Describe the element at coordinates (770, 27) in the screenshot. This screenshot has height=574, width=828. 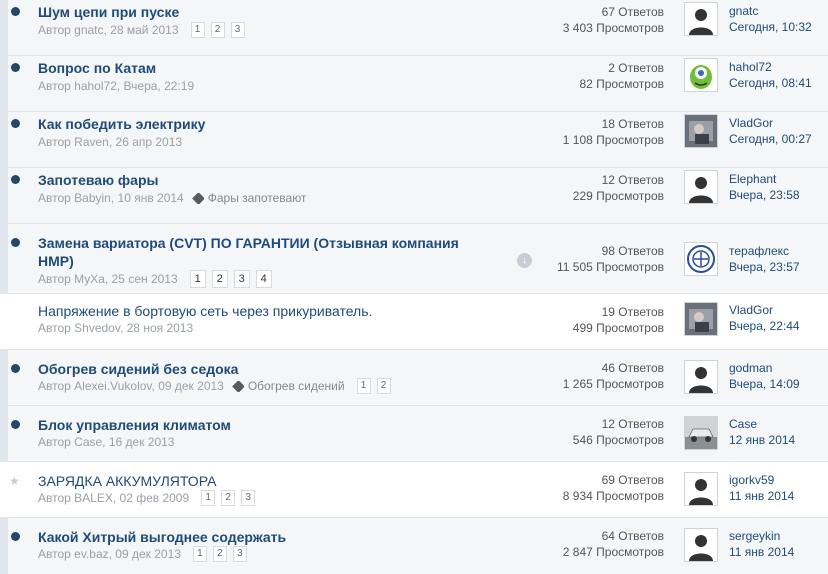
I see `last-post-time-link: Сегодня, 10:32` at that location.